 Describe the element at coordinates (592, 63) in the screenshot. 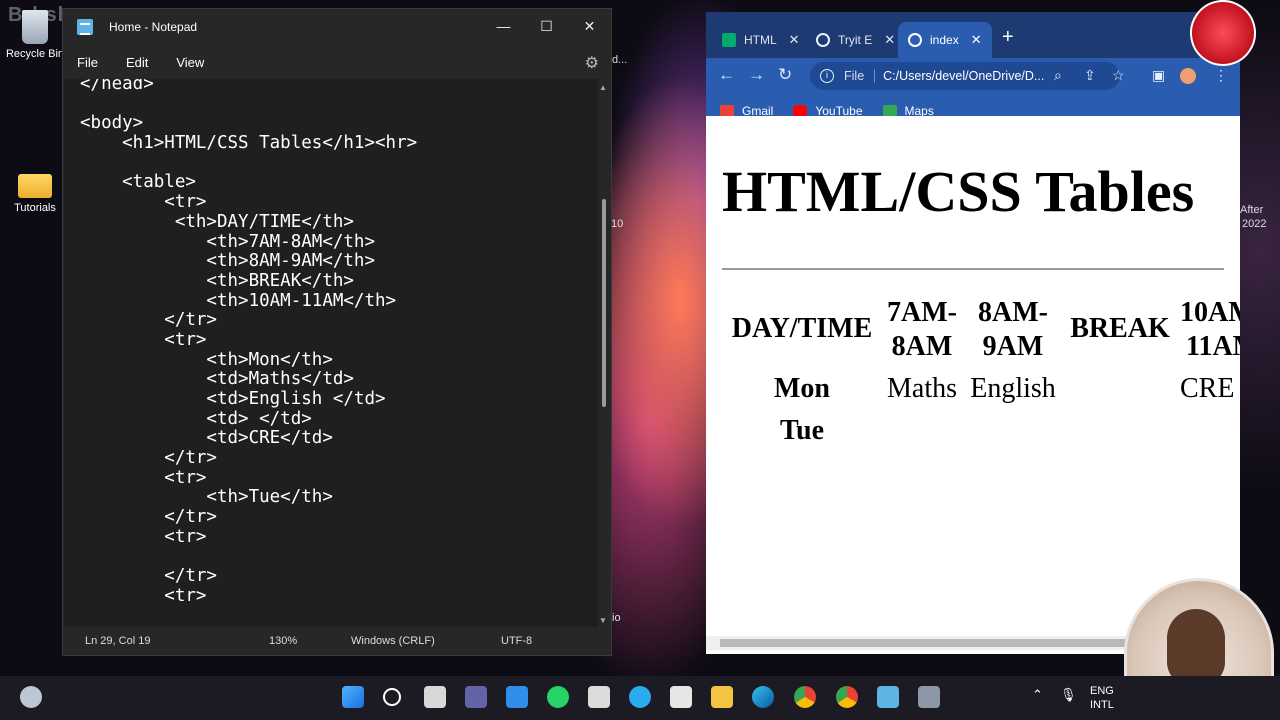

I see `settings-gear-icon: ⚙` at that location.